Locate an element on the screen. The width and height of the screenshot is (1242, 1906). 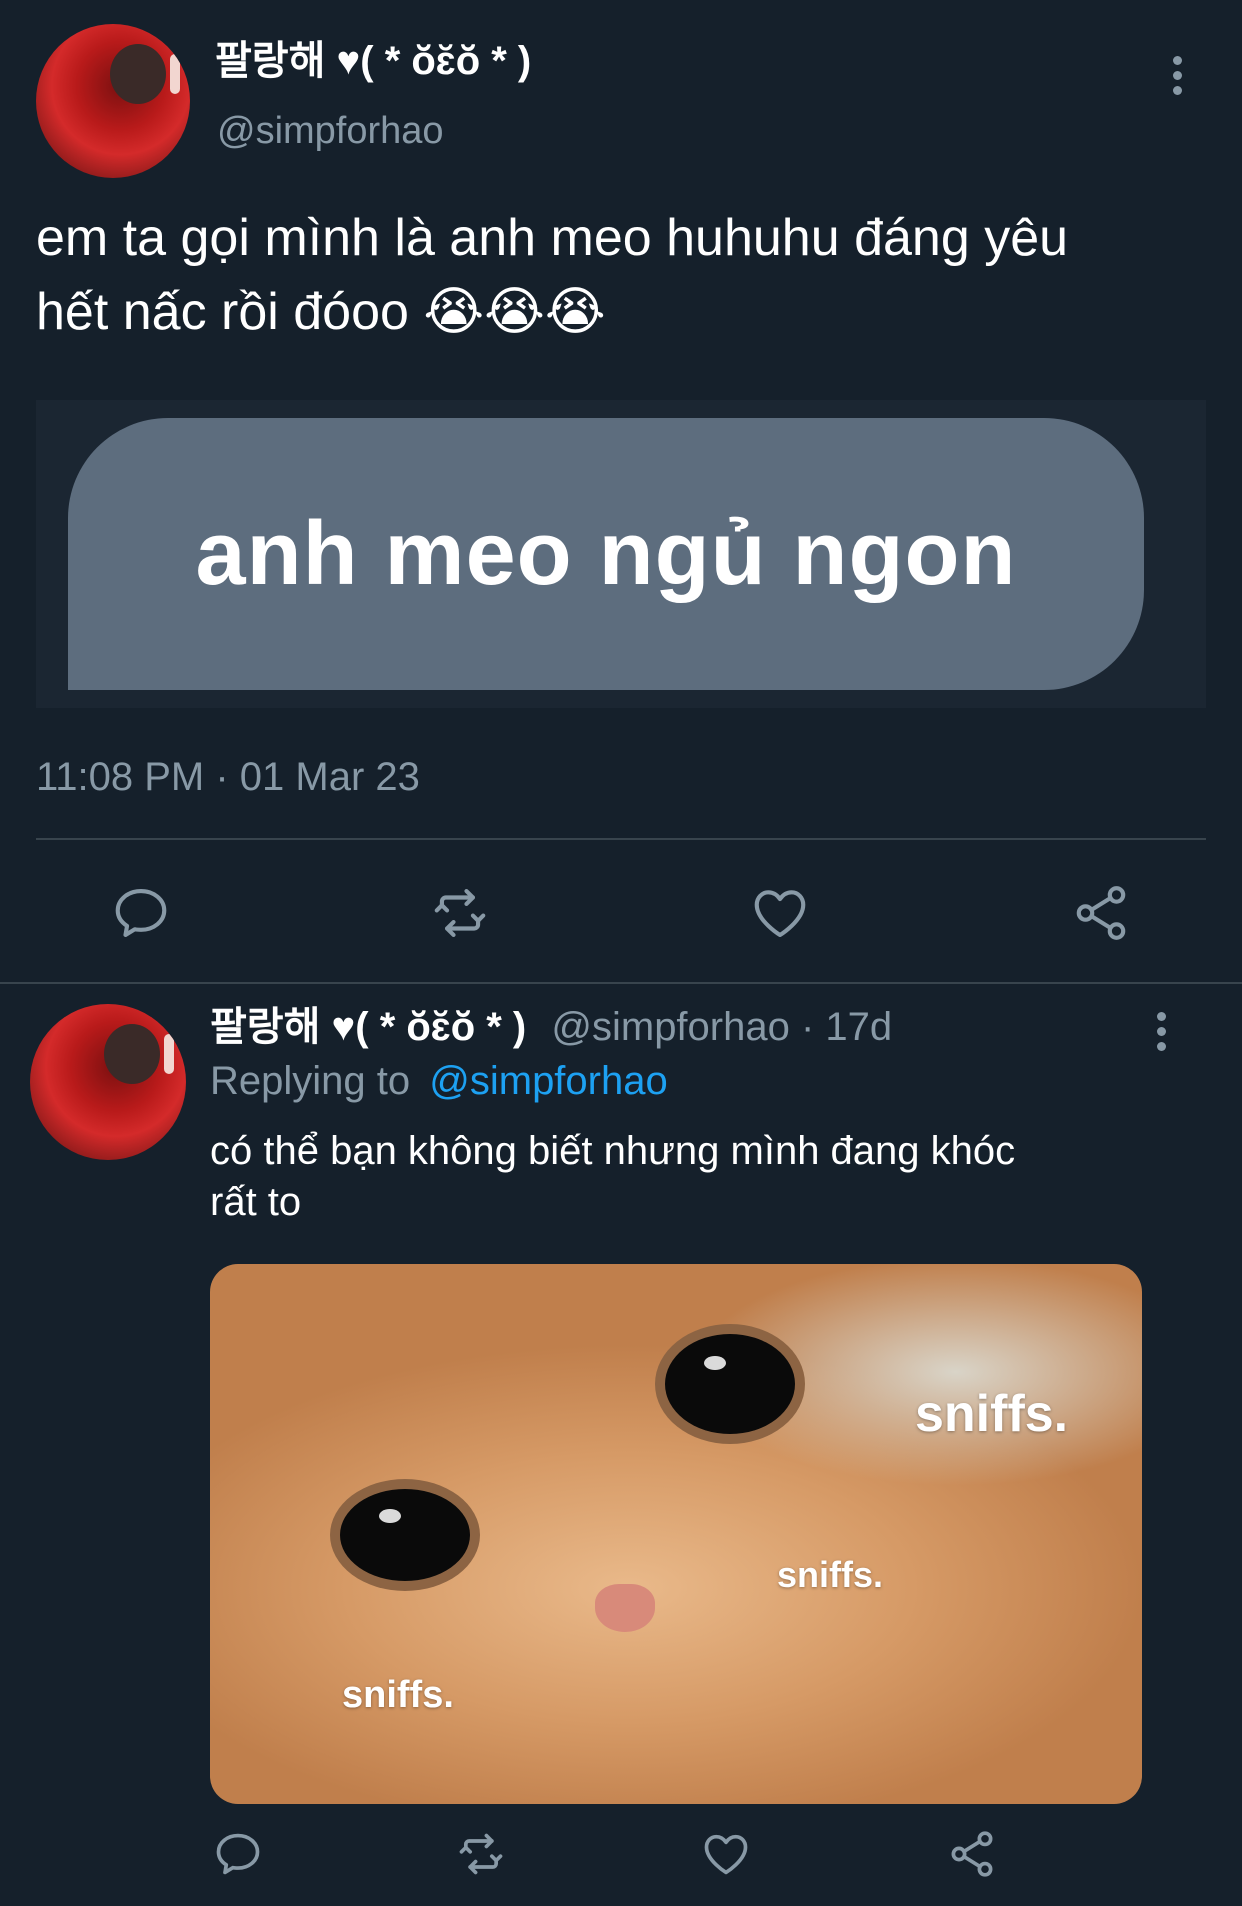
handle-time: @simpforhao · 17d is located at coordinates (721, 1027).